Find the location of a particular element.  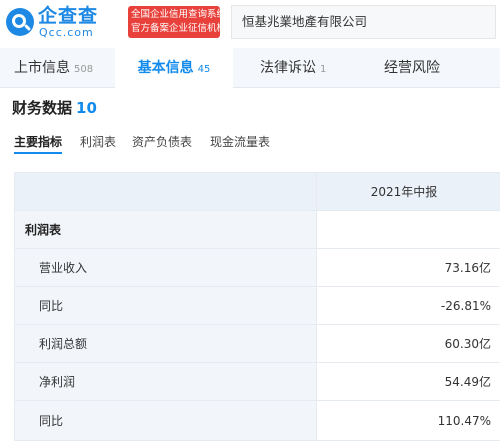

main-tabs: 上市信息 508 基本信息 45 法律诉讼 1 经营风险 is located at coordinates (250, 68).